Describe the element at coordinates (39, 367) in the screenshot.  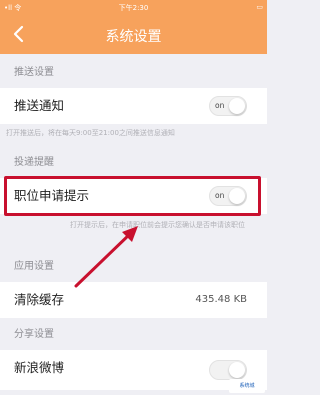
I see `row-label: 新浪微博` at that location.